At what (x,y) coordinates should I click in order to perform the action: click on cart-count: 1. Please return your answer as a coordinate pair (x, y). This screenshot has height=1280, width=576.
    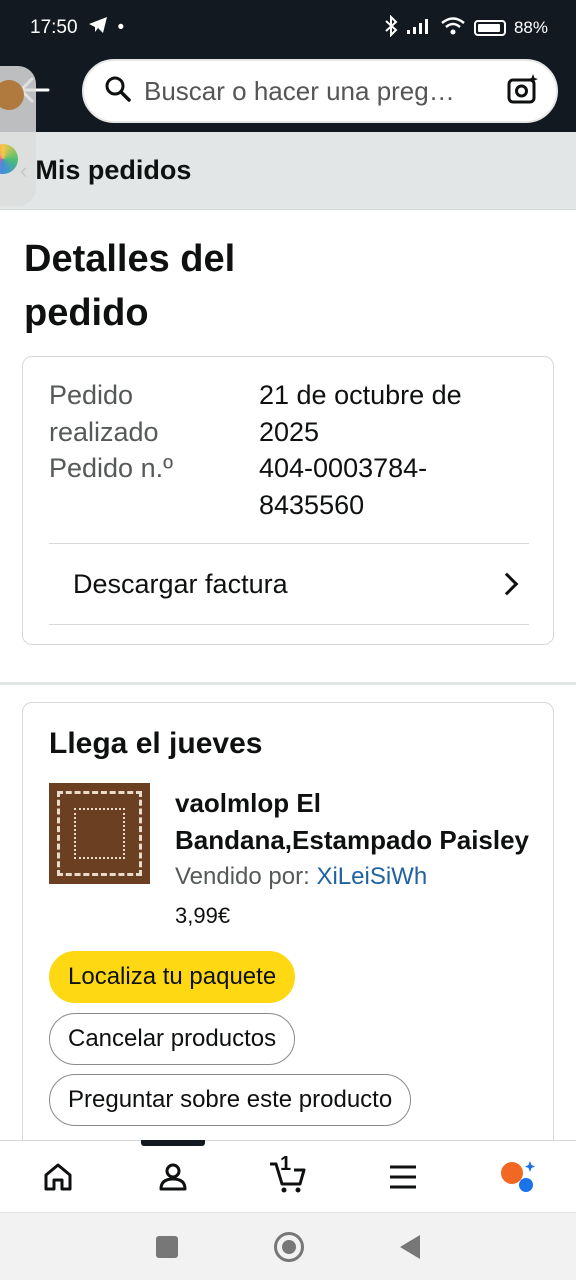
    Looking at the image, I should click on (285, 1163).